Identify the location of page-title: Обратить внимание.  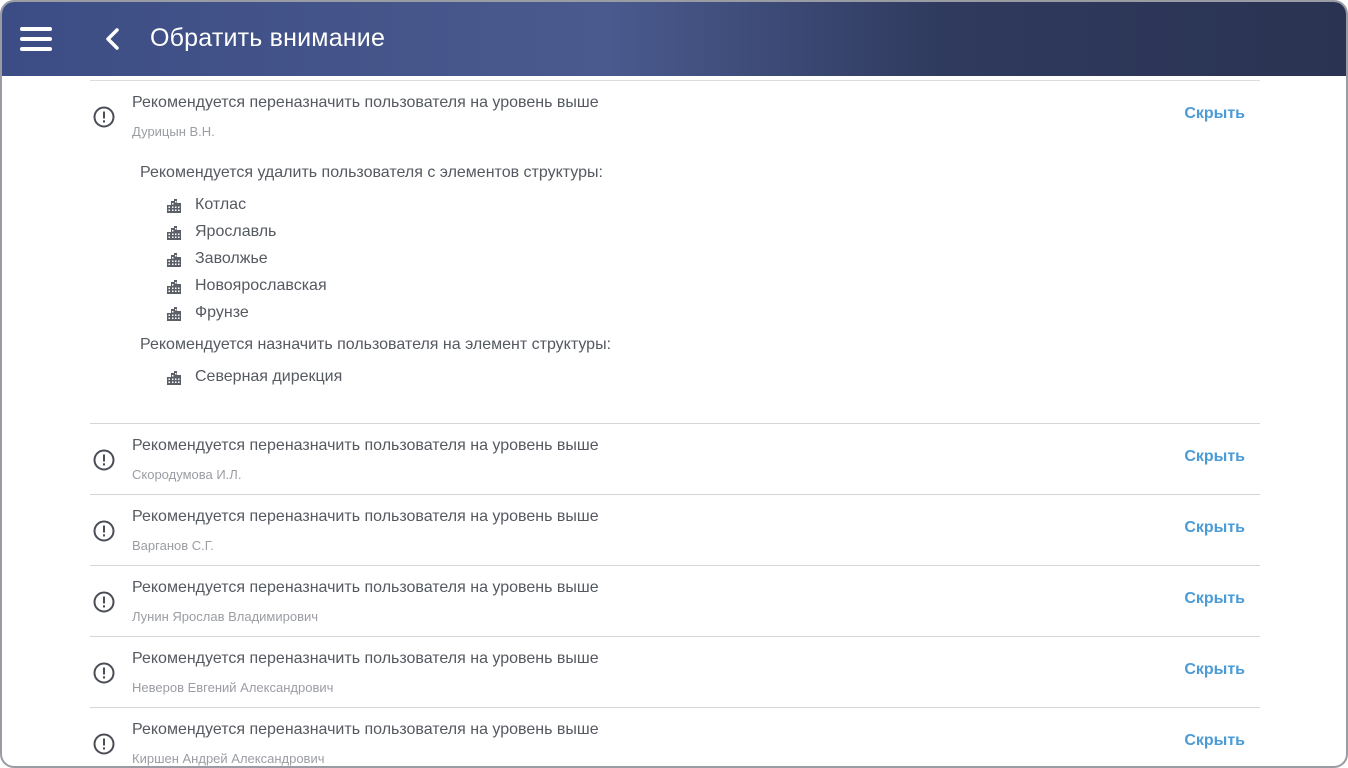
(268, 38).